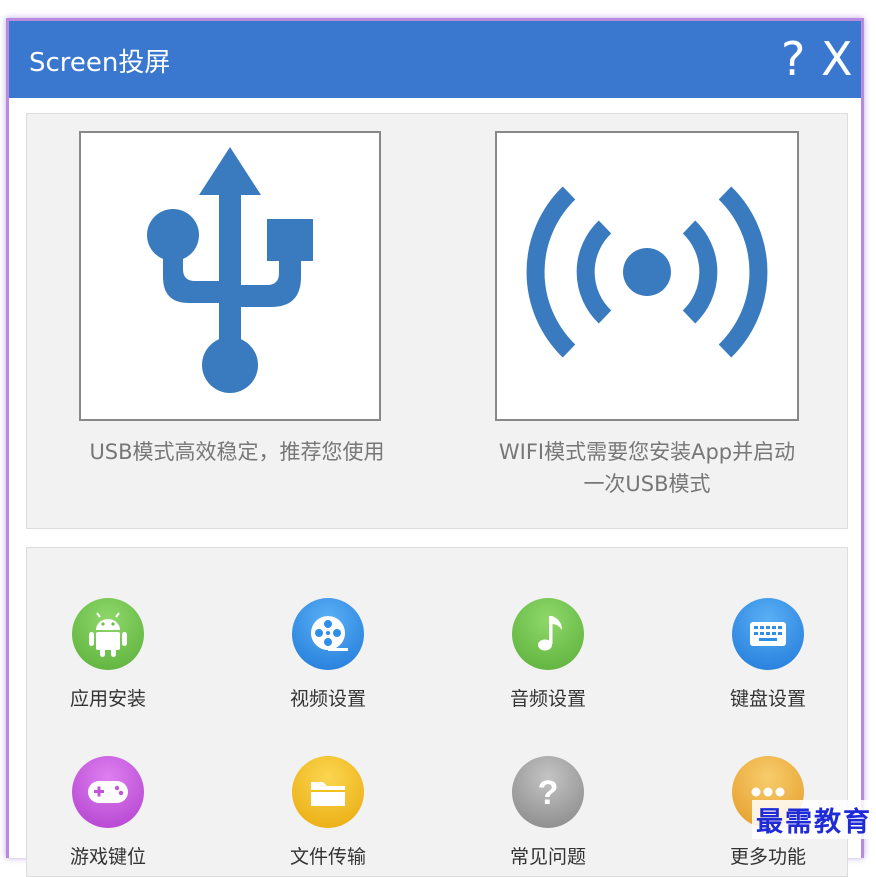 This screenshot has height=877, width=876. Describe the element at coordinates (647, 484) in the screenshot. I see `wifi-description-line2: 一次USB模式` at that location.